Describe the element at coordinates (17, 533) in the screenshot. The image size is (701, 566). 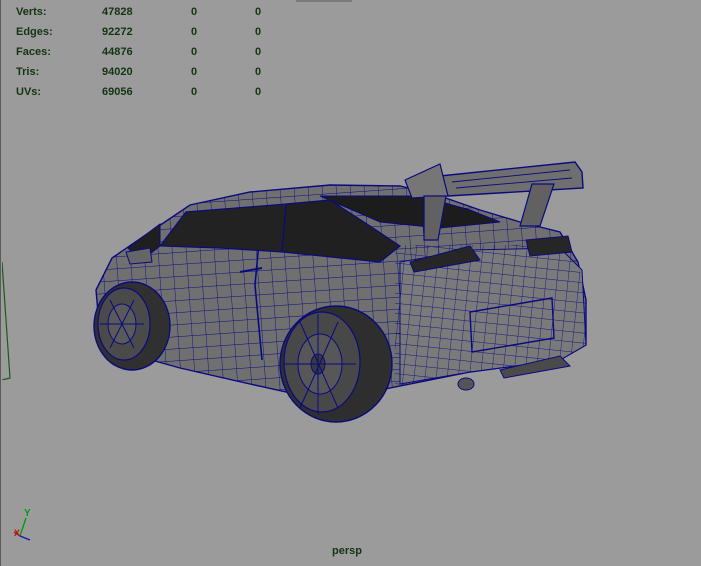
I see `axis-x-label: X` at that location.